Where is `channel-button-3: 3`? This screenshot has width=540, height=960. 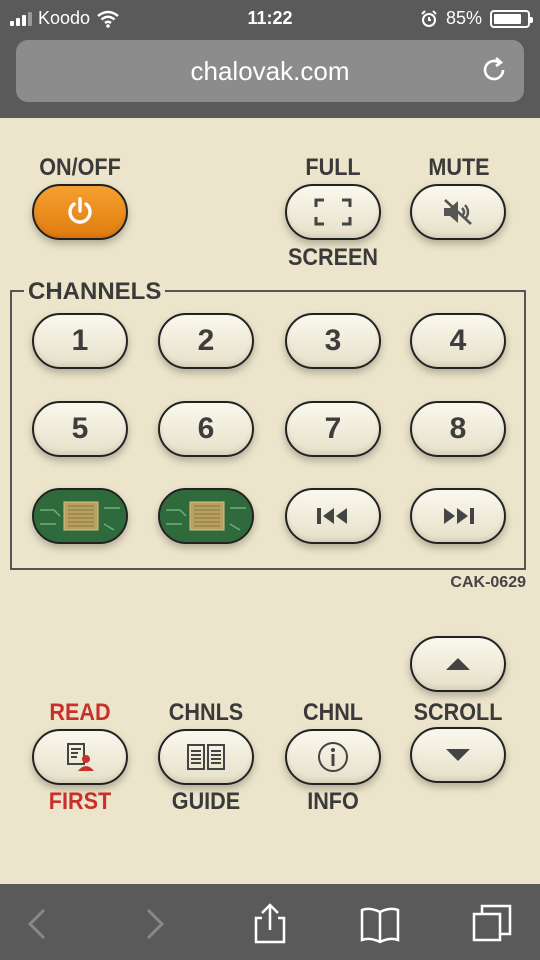 channel-button-3: 3 is located at coordinates (333, 341).